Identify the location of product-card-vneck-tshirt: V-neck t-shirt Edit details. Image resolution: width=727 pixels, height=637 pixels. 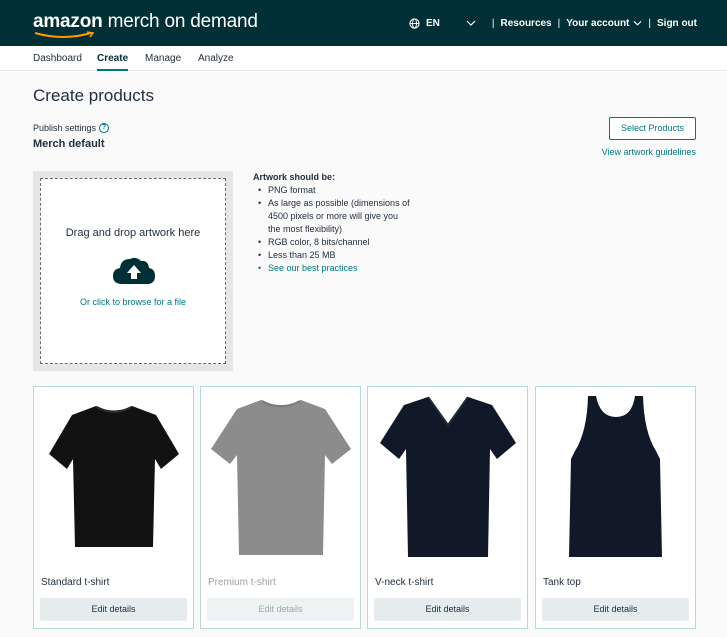
(447, 507).